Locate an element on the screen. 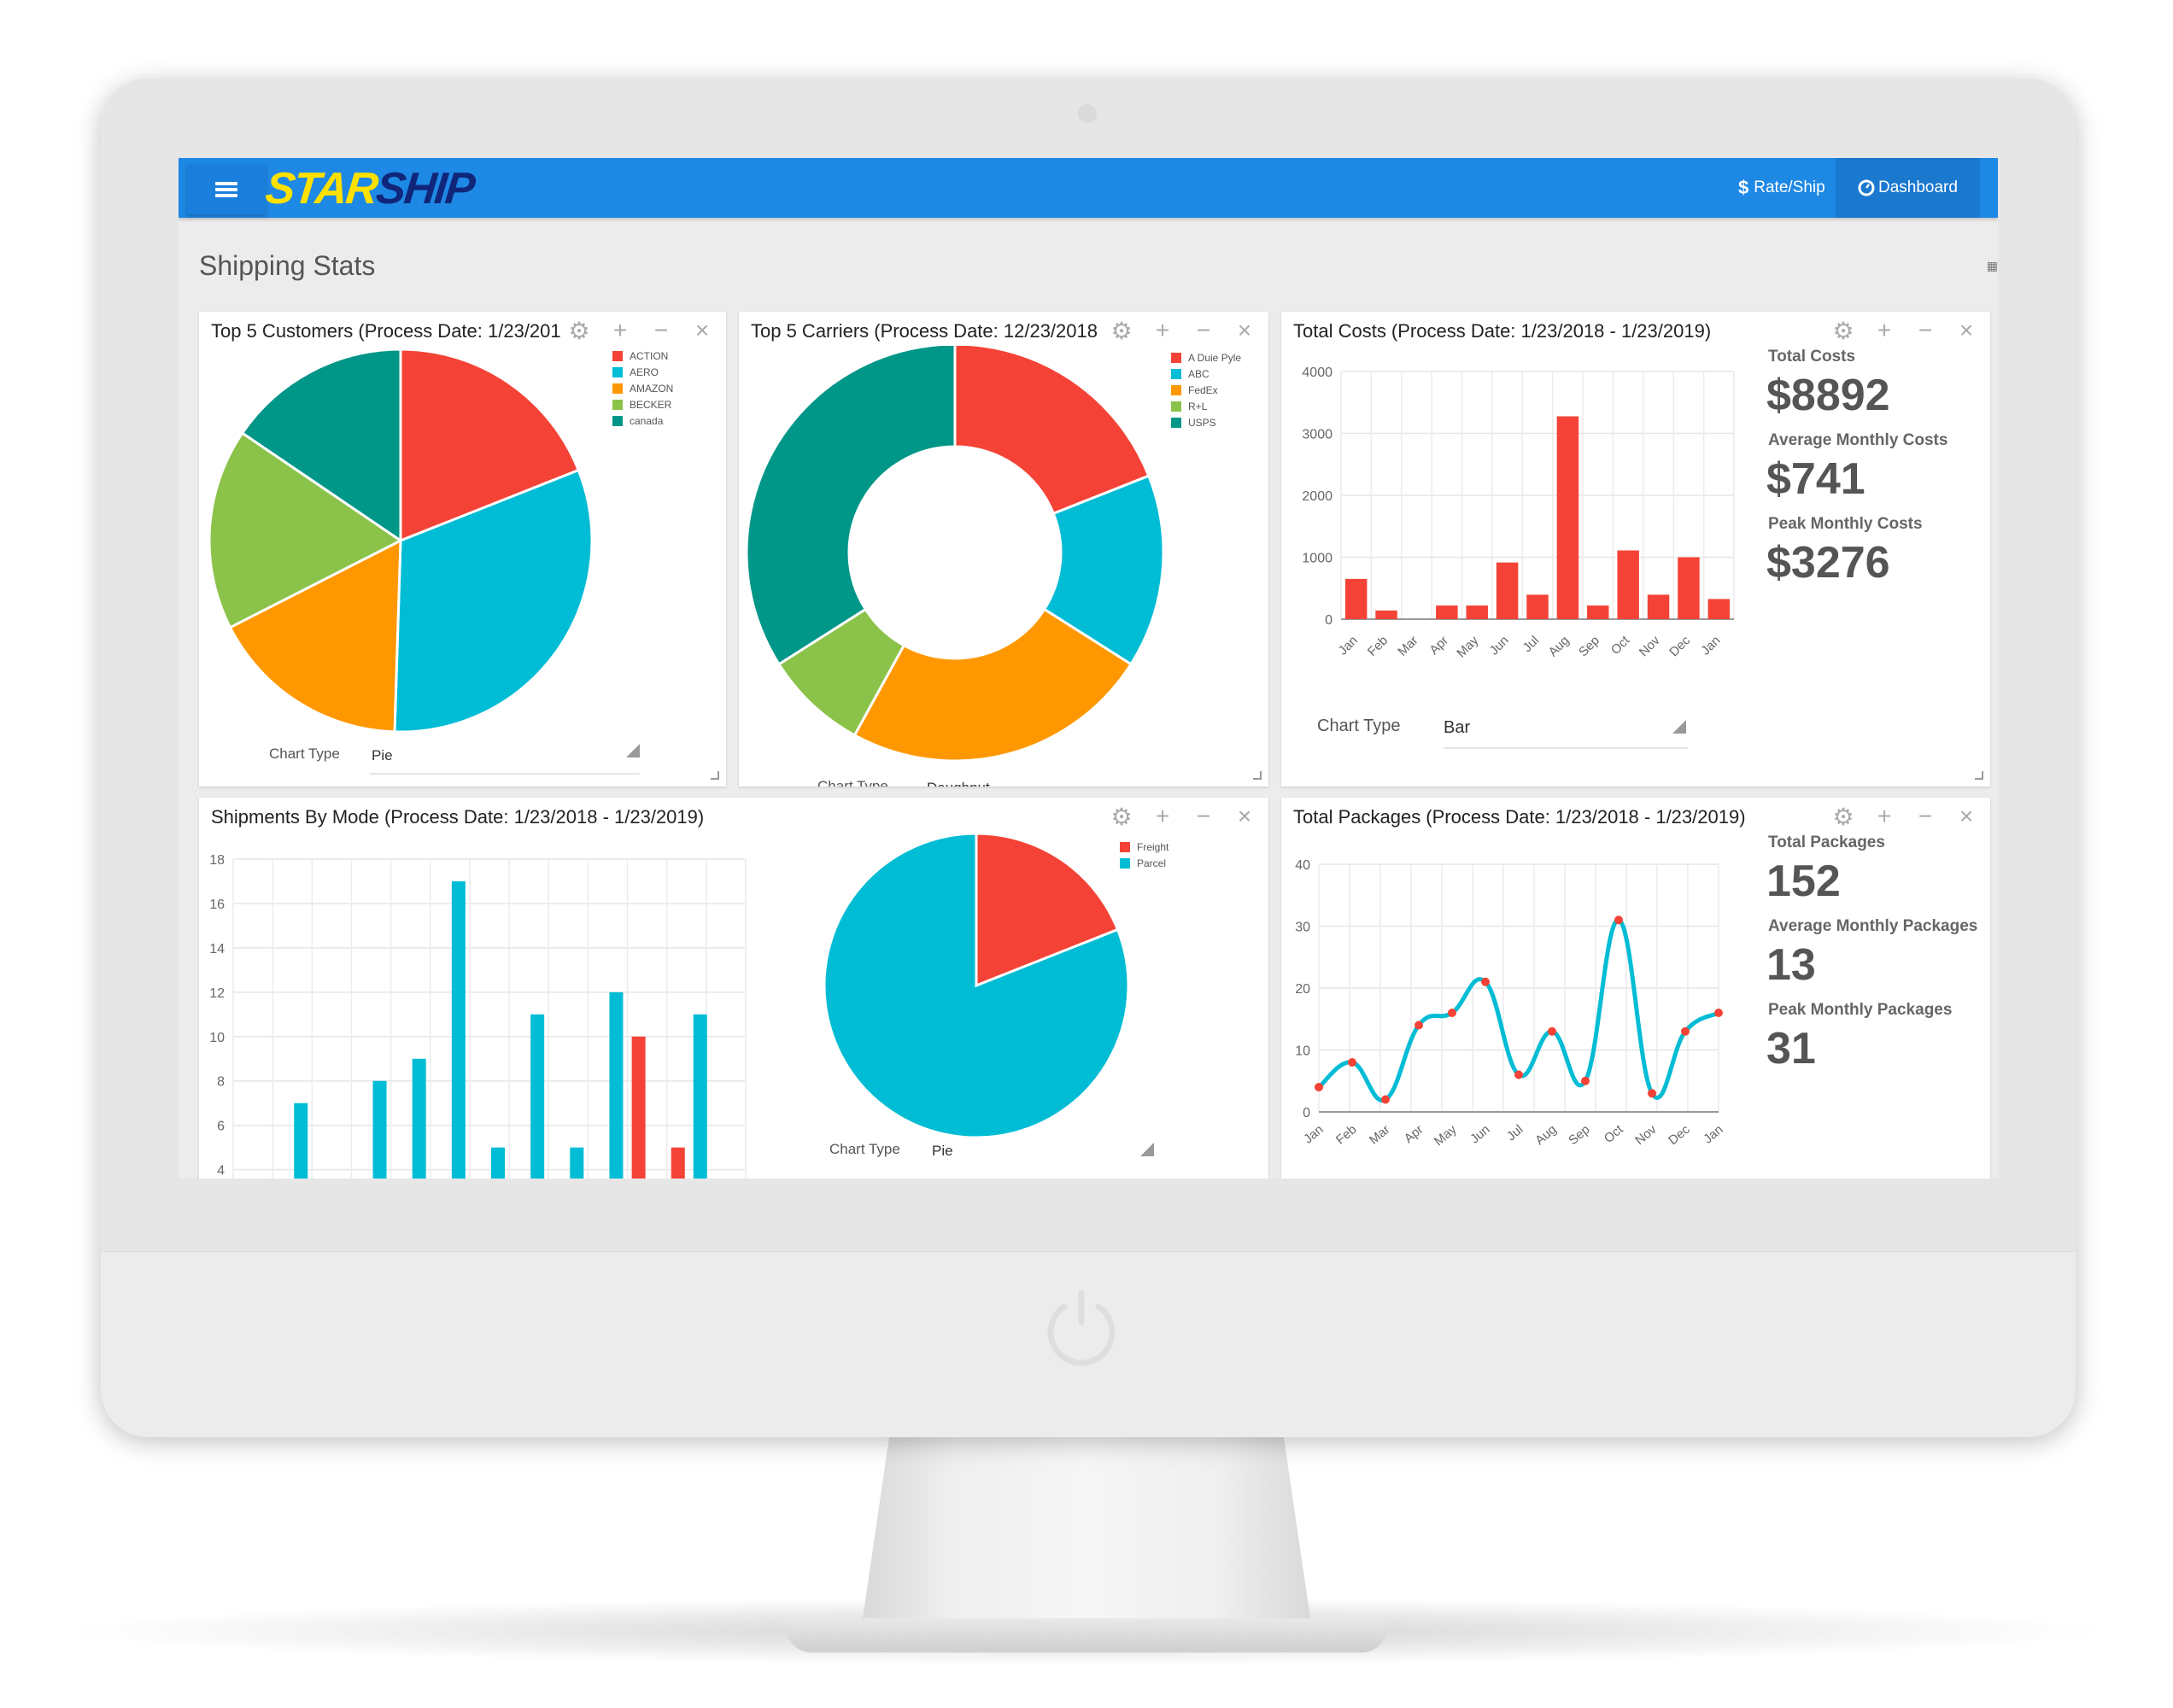  bar-freight-dec is located at coordinates (678, 1163).